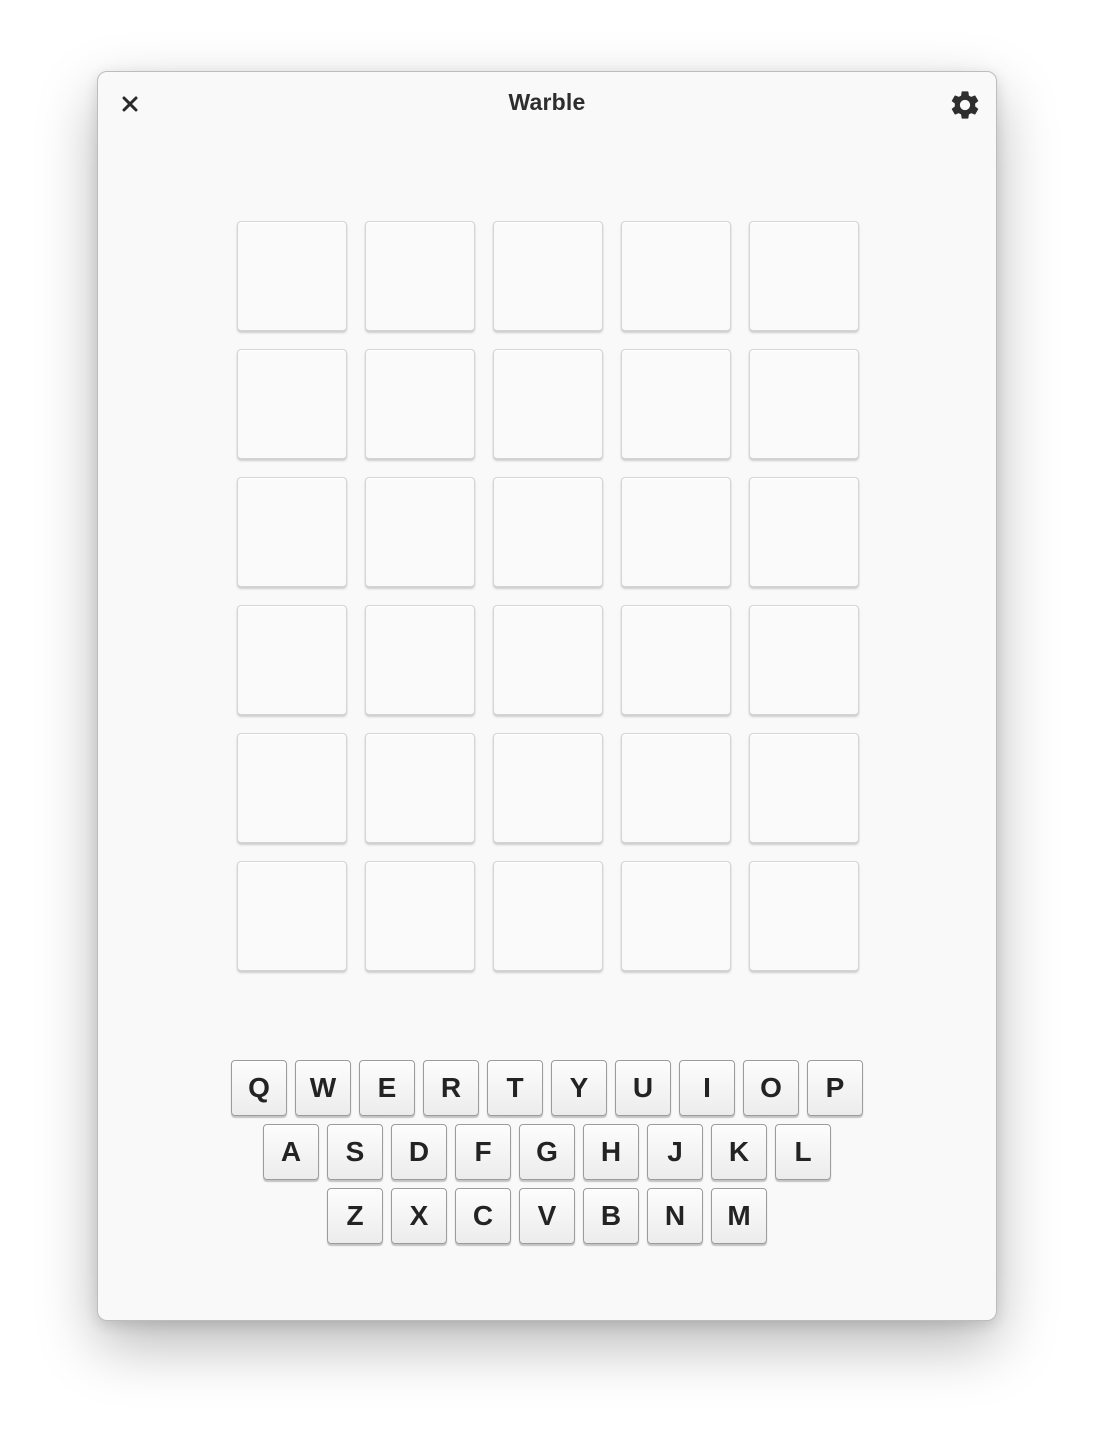 The width and height of the screenshot is (1096, 1446). What do you see at coordinates (579, 1088) in the screenshot?
I see `key-y: Y` at bounding box center [579, 1088].